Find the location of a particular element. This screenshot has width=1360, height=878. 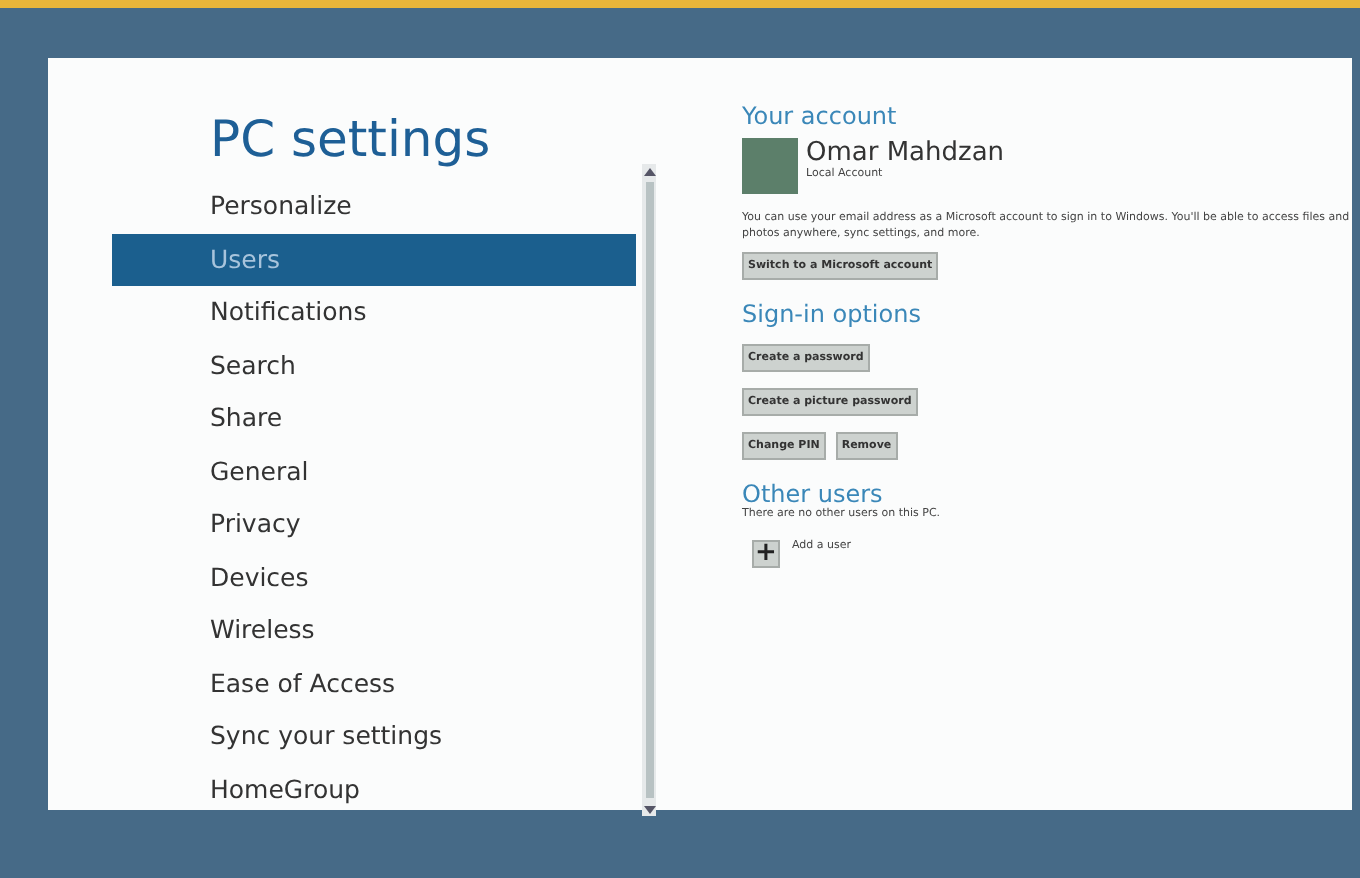

nav-item: HomeGroup is located at coordinates (374, 789).